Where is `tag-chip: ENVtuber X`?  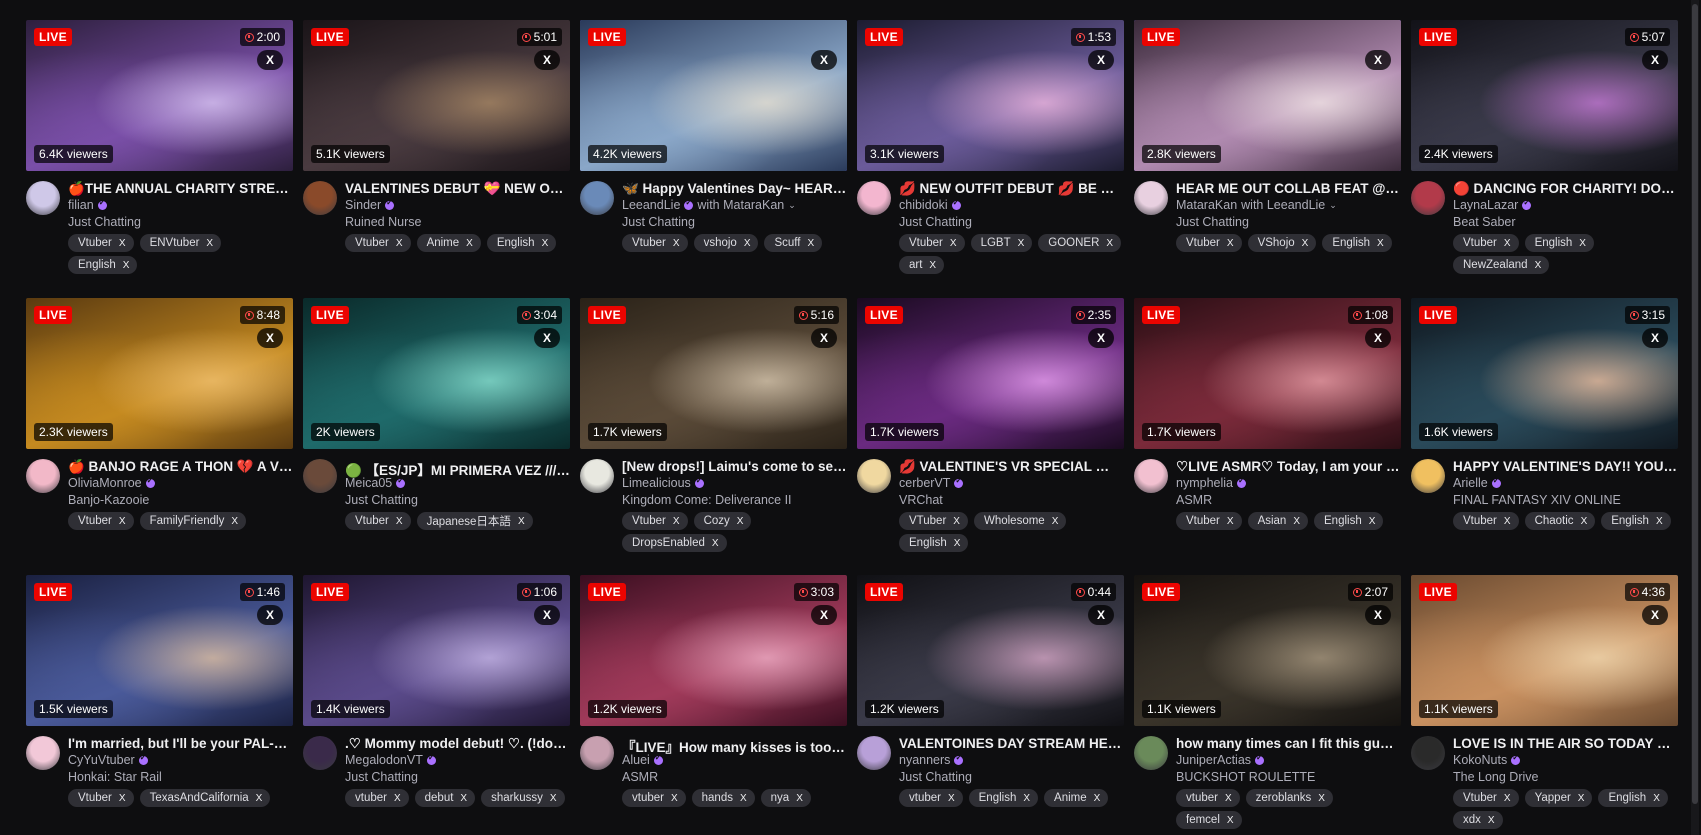 tag-chip: ENVtuber X is located at coordinates (180, 243).